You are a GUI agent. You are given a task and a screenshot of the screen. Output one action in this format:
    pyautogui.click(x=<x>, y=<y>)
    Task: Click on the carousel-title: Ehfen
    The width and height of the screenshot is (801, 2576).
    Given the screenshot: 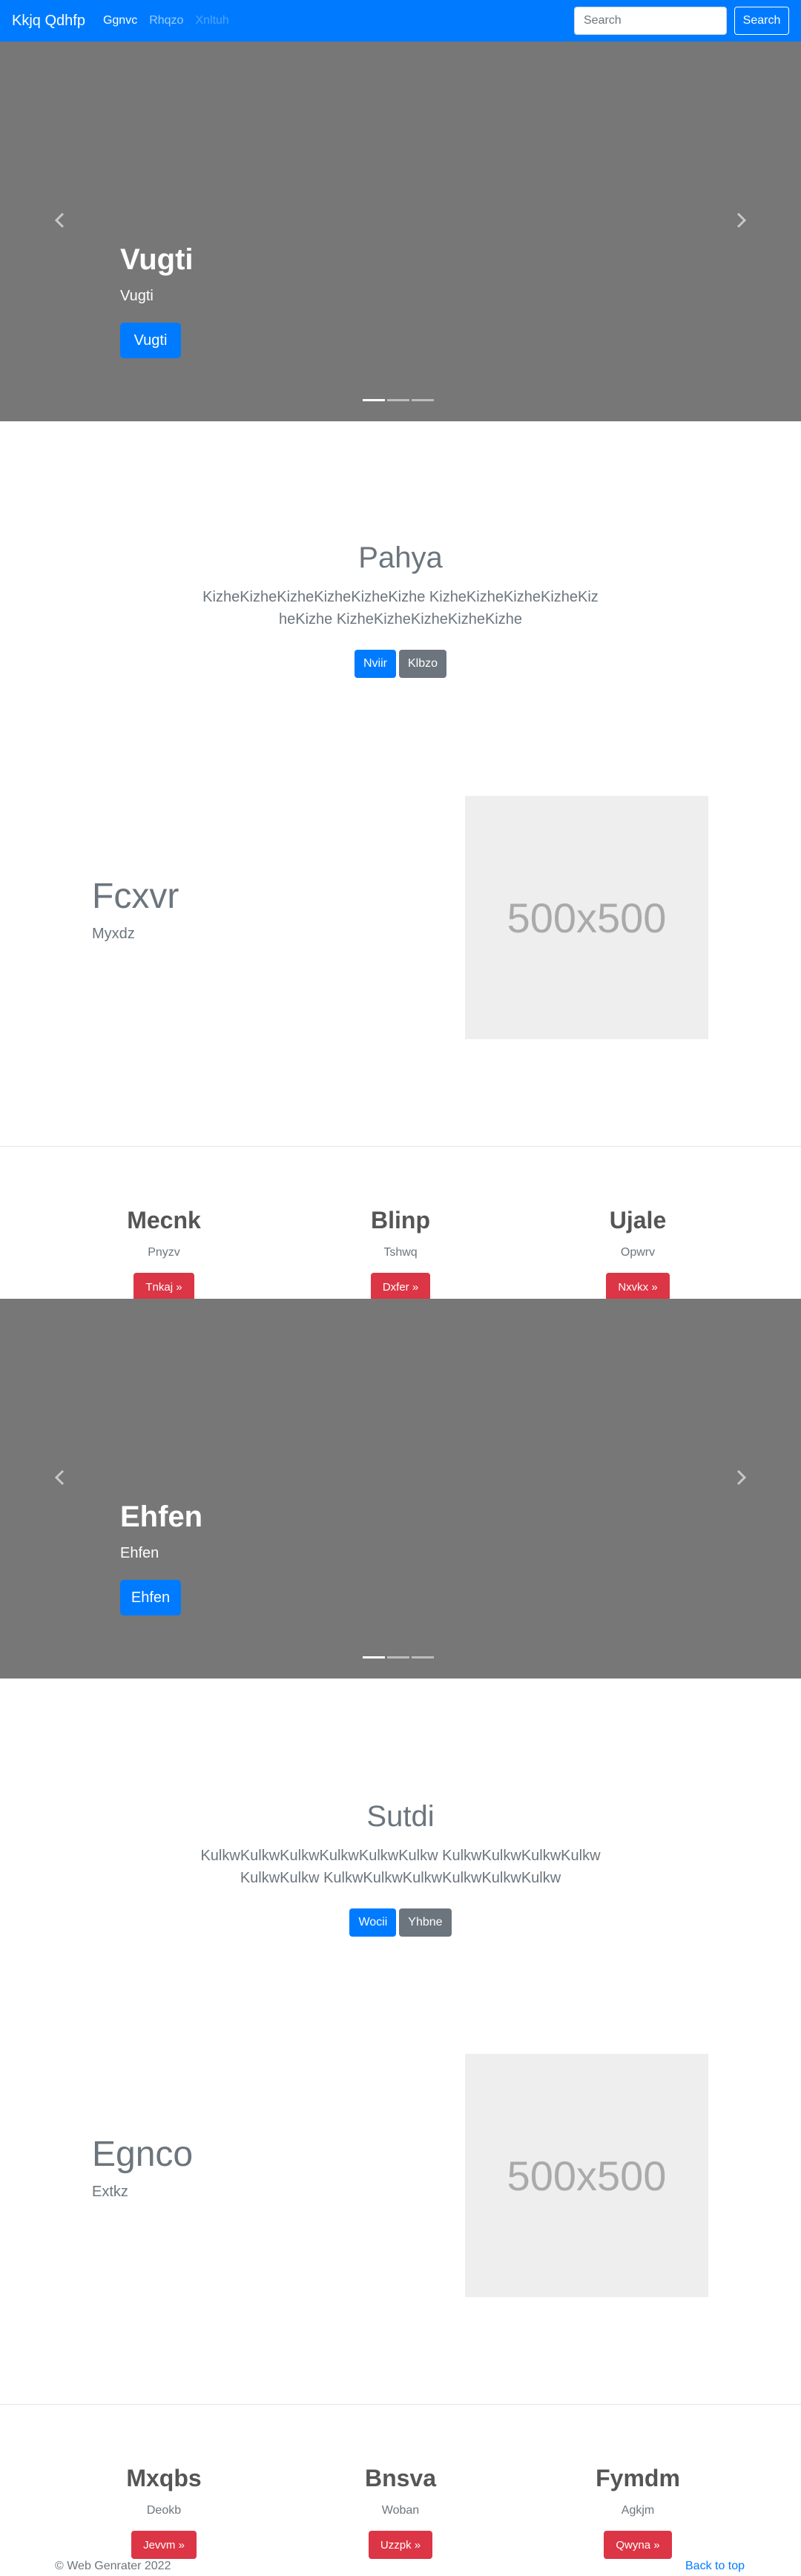 What is the action you would take?
    pyautogui.click(x=161, y=1517)
    